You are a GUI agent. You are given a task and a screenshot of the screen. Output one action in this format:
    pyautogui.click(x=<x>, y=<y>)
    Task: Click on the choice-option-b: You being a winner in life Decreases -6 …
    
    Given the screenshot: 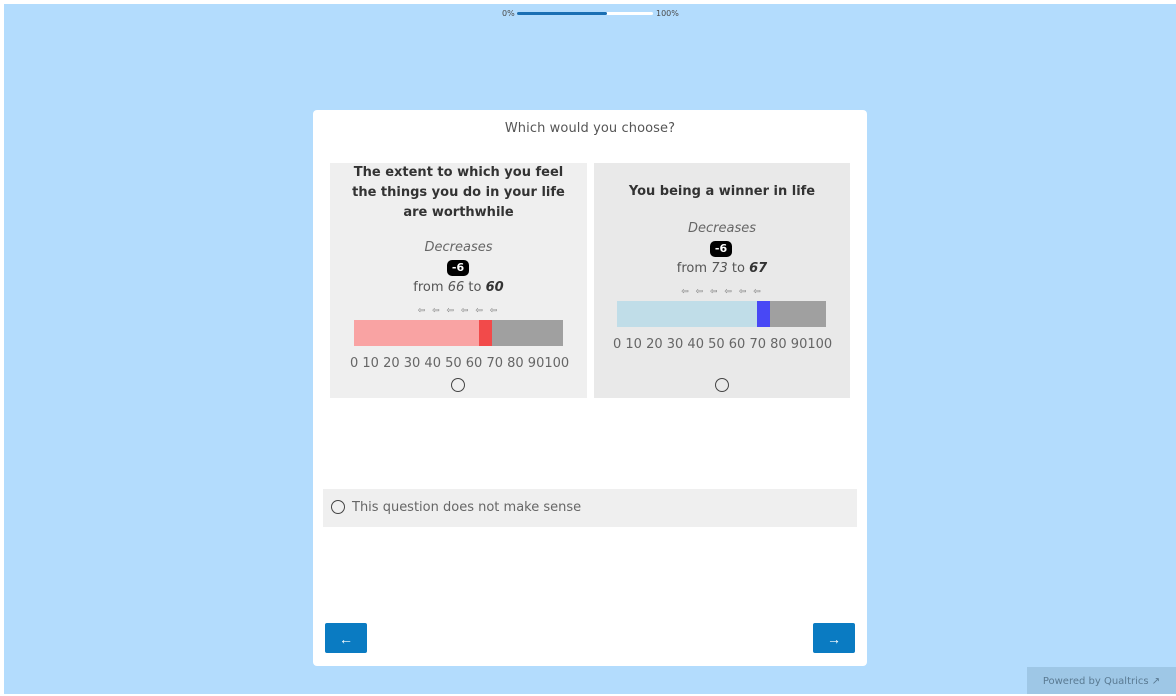 What is the action you would take?
    pyautogui.click(x=722, y=280)
    